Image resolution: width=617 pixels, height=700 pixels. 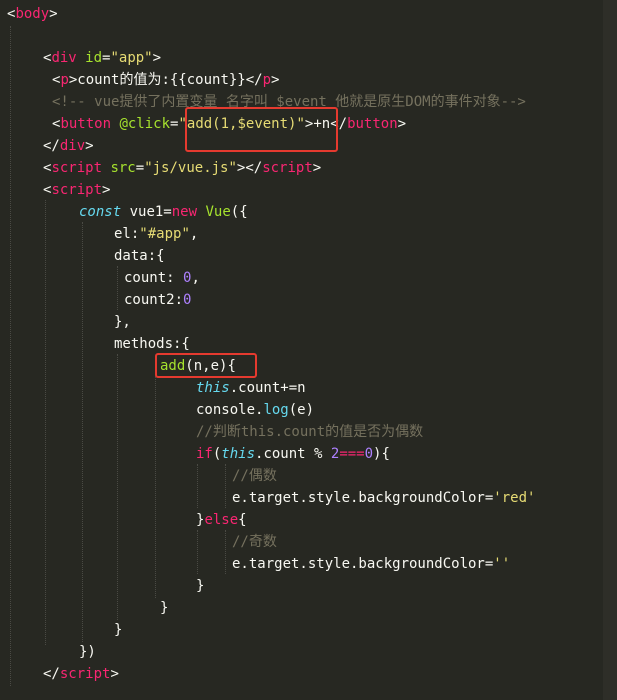 I want to click on code-line: <div id="app">, so click(x=102, y=58).